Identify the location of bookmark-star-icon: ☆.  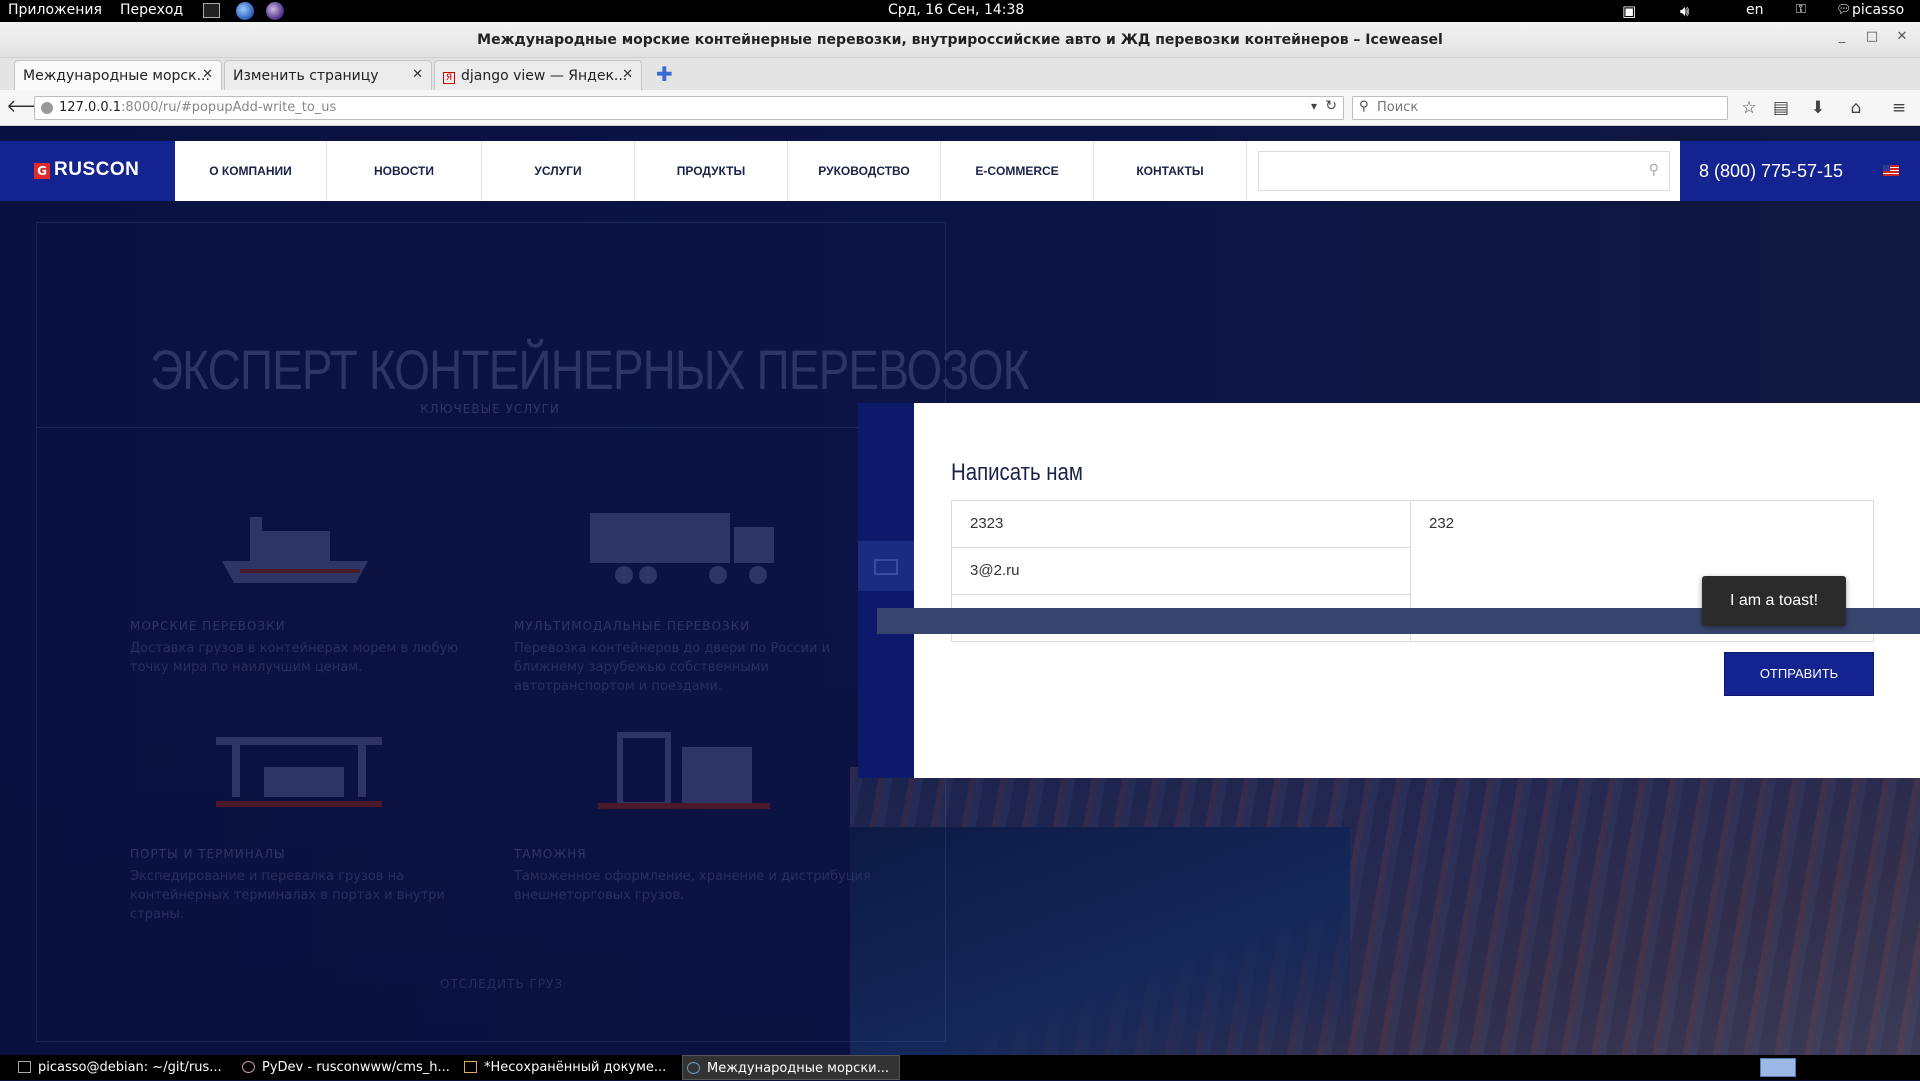
(1749, 108).